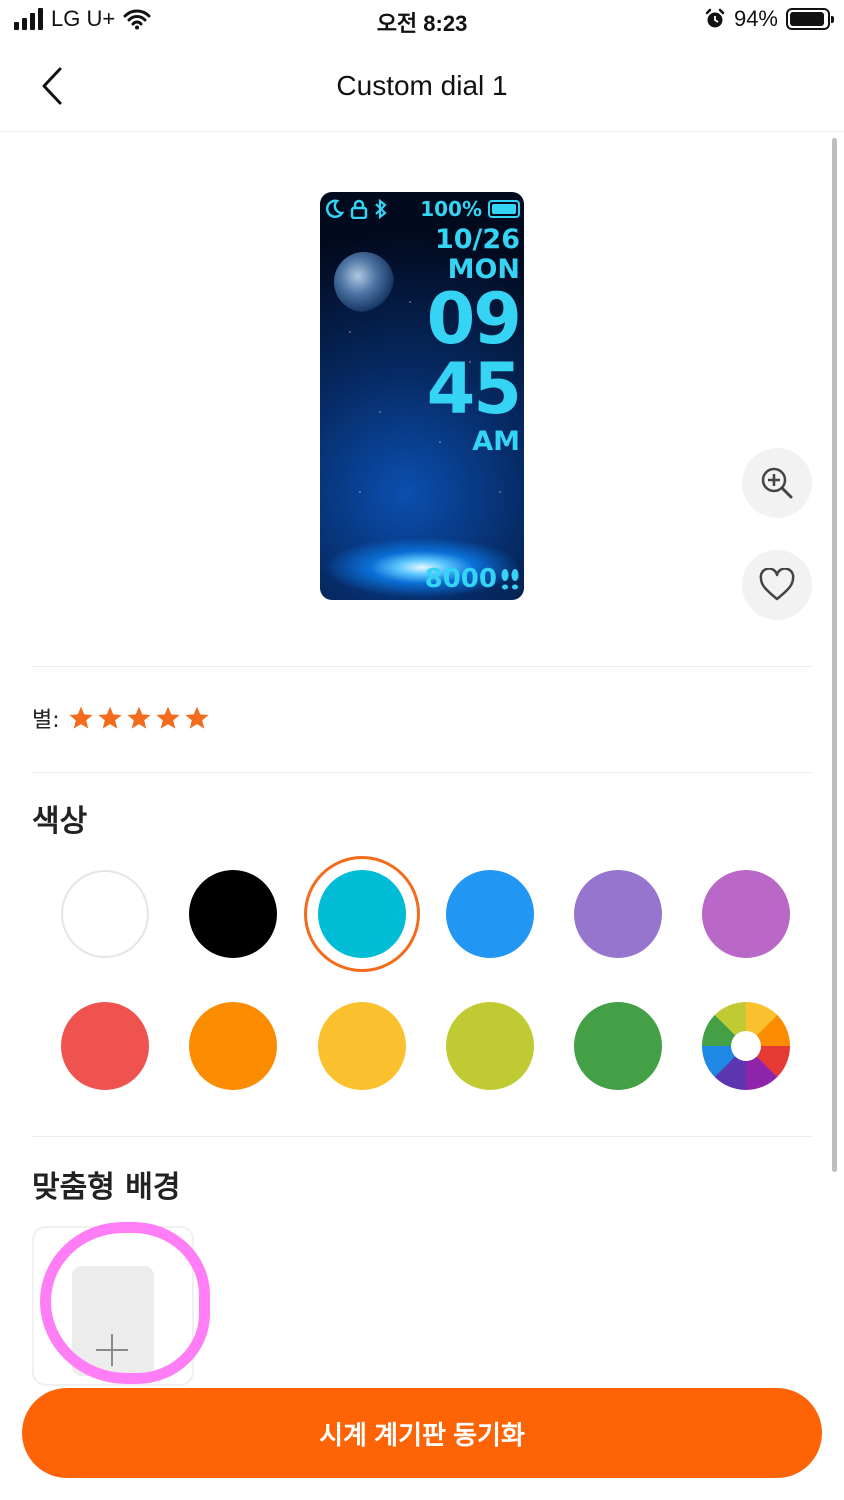  I want to click on rating-row: 별:, so click(122, 718).